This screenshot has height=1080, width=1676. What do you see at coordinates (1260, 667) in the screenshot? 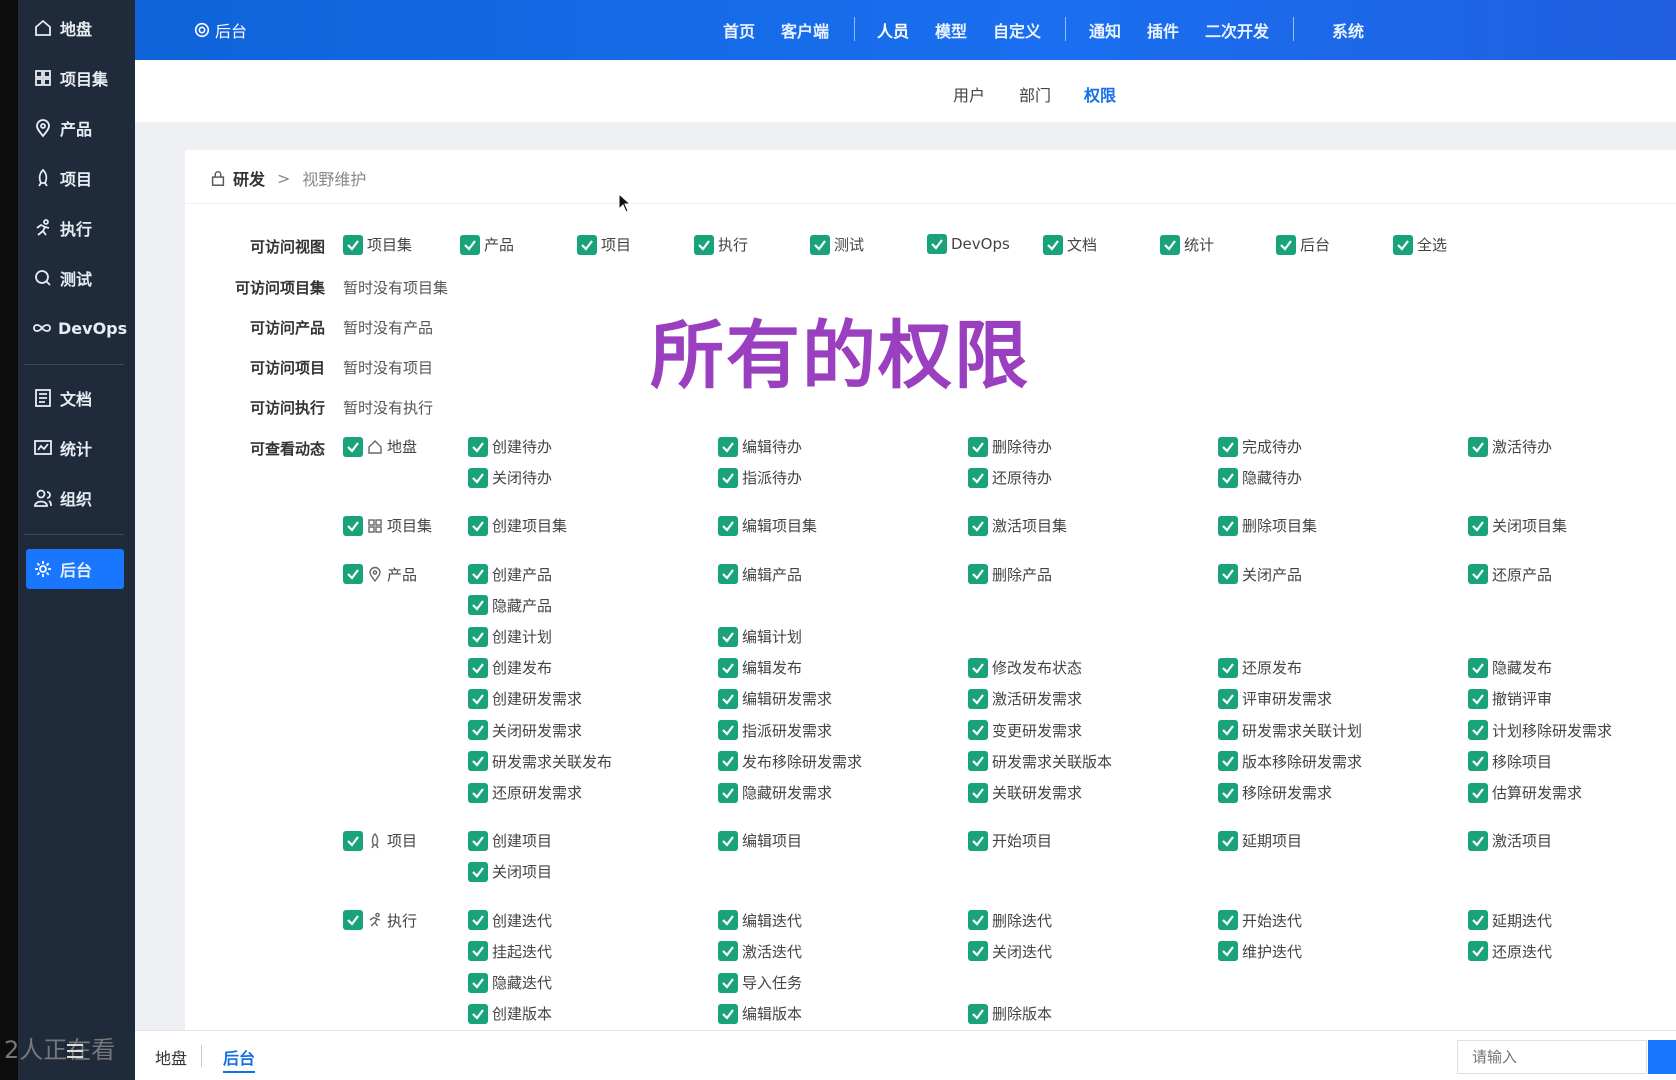
I see `action-checkbox: 还原发布` at bounding box center [1260, 667].